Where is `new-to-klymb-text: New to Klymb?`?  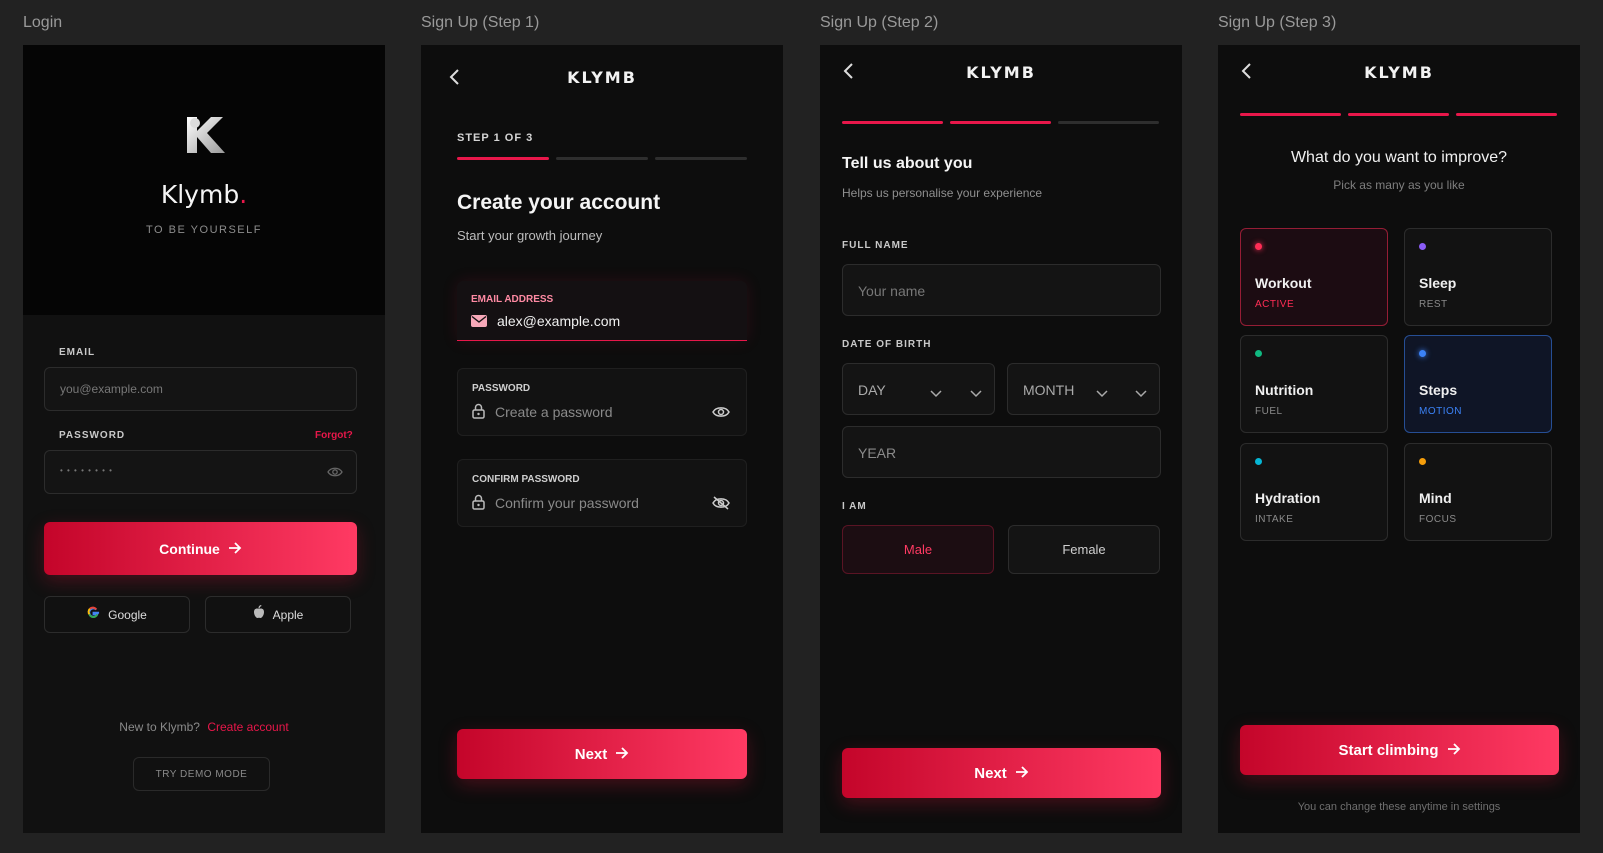 new-to-klymb-text: New to Klymb? is located at coordinates (159, 727).